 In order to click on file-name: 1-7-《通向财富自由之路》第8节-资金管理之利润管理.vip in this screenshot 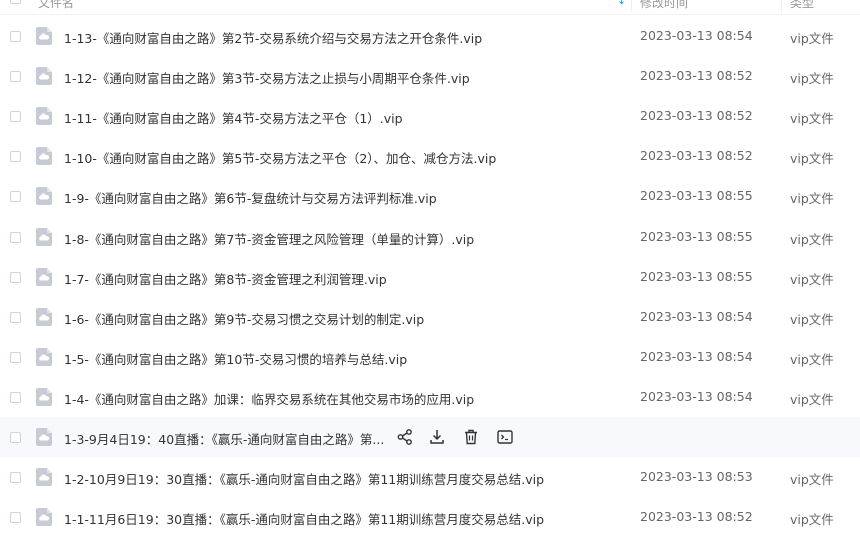, I will do `click(225, 278)`.